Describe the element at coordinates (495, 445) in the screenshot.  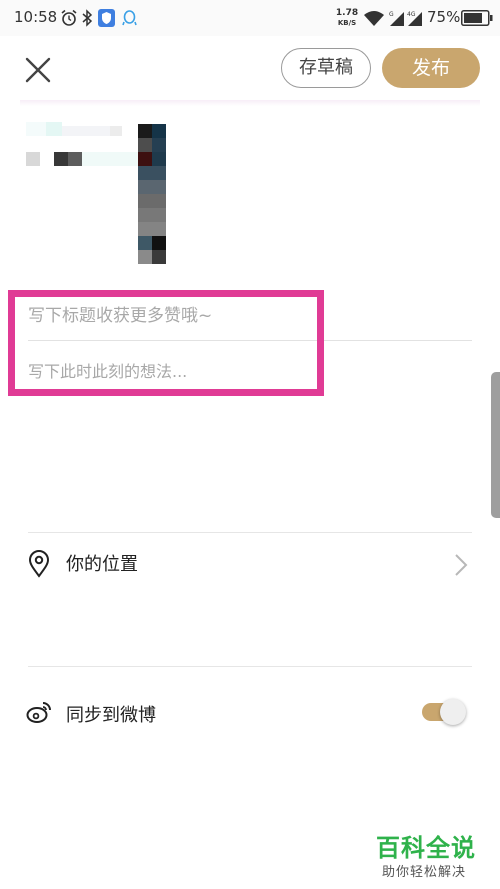
I see `scroll-handle` at that location.